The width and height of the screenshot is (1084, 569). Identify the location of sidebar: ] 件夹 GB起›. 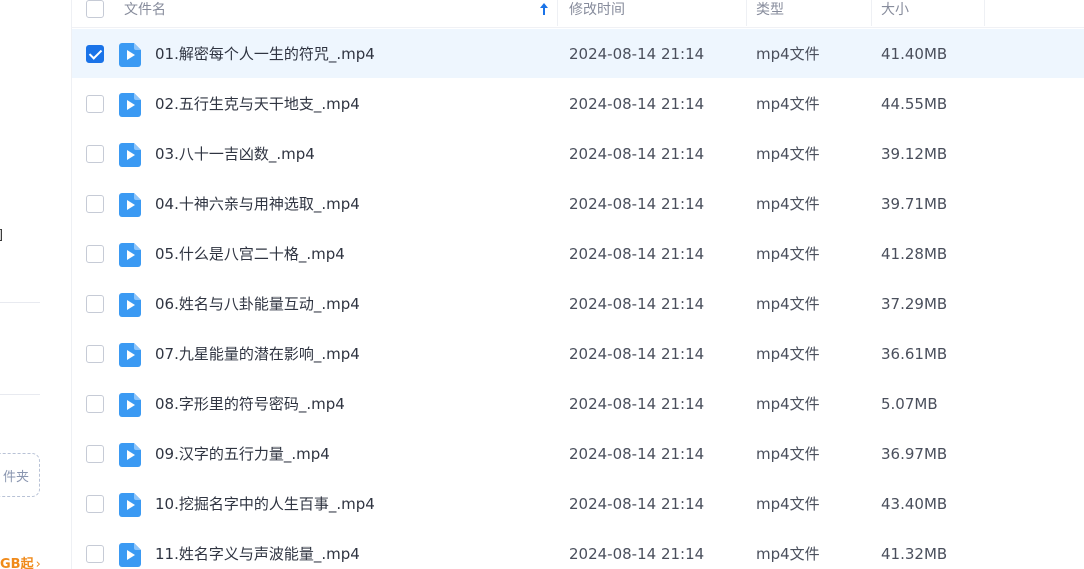
(36, 284).